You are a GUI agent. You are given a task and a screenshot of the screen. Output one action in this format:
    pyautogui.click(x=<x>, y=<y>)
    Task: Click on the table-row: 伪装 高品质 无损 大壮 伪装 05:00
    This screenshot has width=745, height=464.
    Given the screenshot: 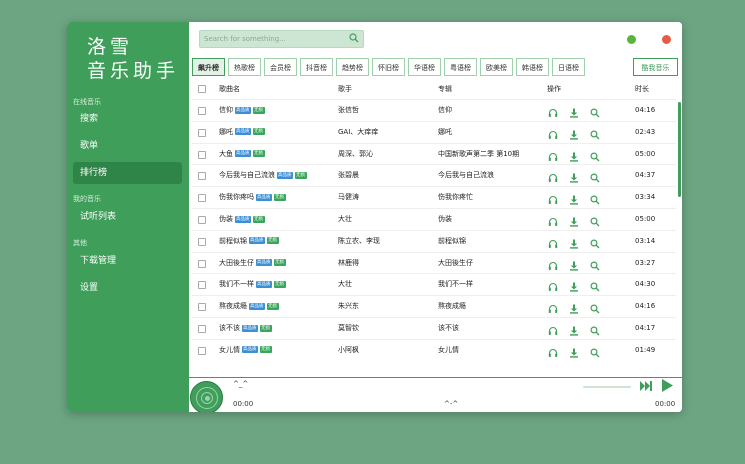 What is the action you would take?
    pyautogui.click(x=434, y=219)
    